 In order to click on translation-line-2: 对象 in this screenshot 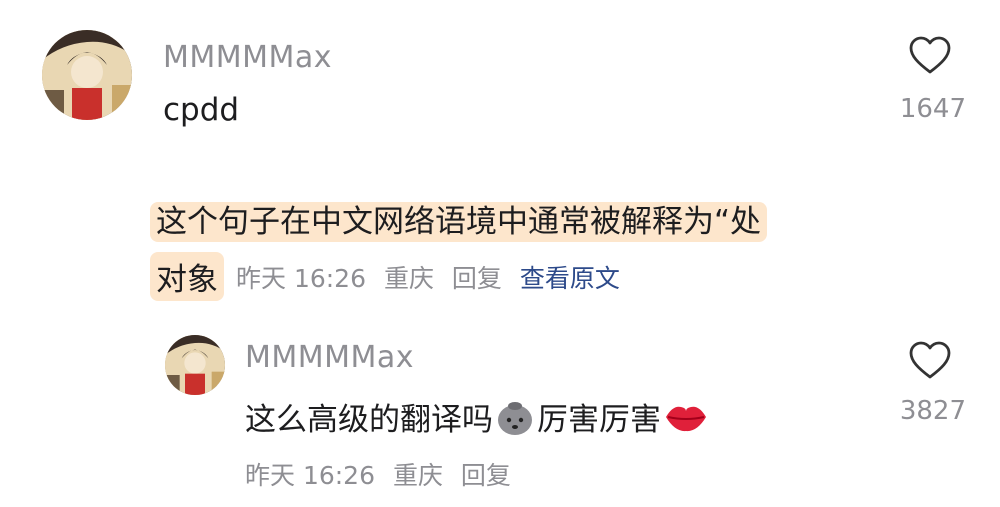, I will do `click(187, 276)`.